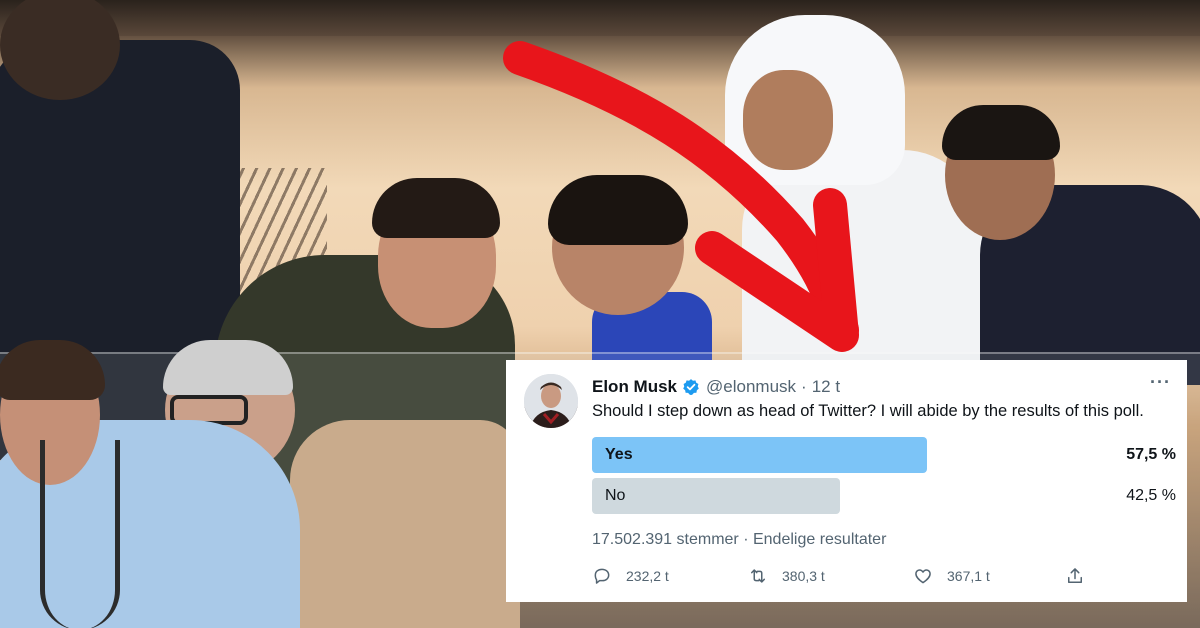 This screenshot has width=1200, height=628. What do you see at coordinates (1151, 454) in the screenshot?
I see `poll-percent-yes: 57,5 %` at bounding box center [1151, 454].